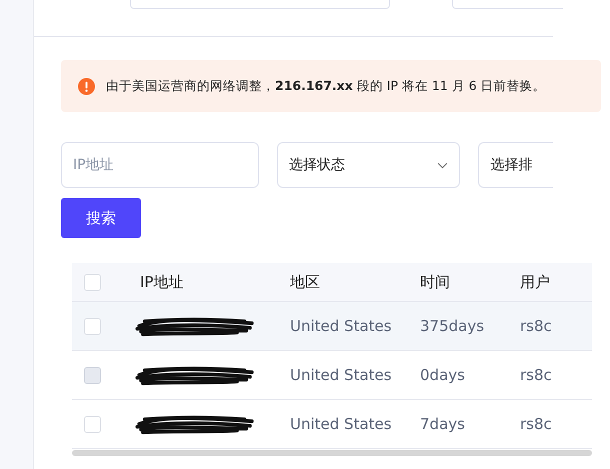  I want to click on column-header: 时间, so click(435, 281).